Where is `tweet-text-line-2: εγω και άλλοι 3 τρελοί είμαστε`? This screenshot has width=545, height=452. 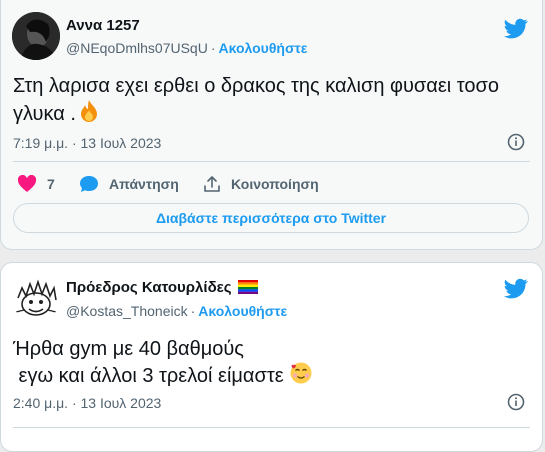
tweet-text-line-2: εγω και άλλοι 3 τρελοί είμαστε is located at coordinates (163, 376).